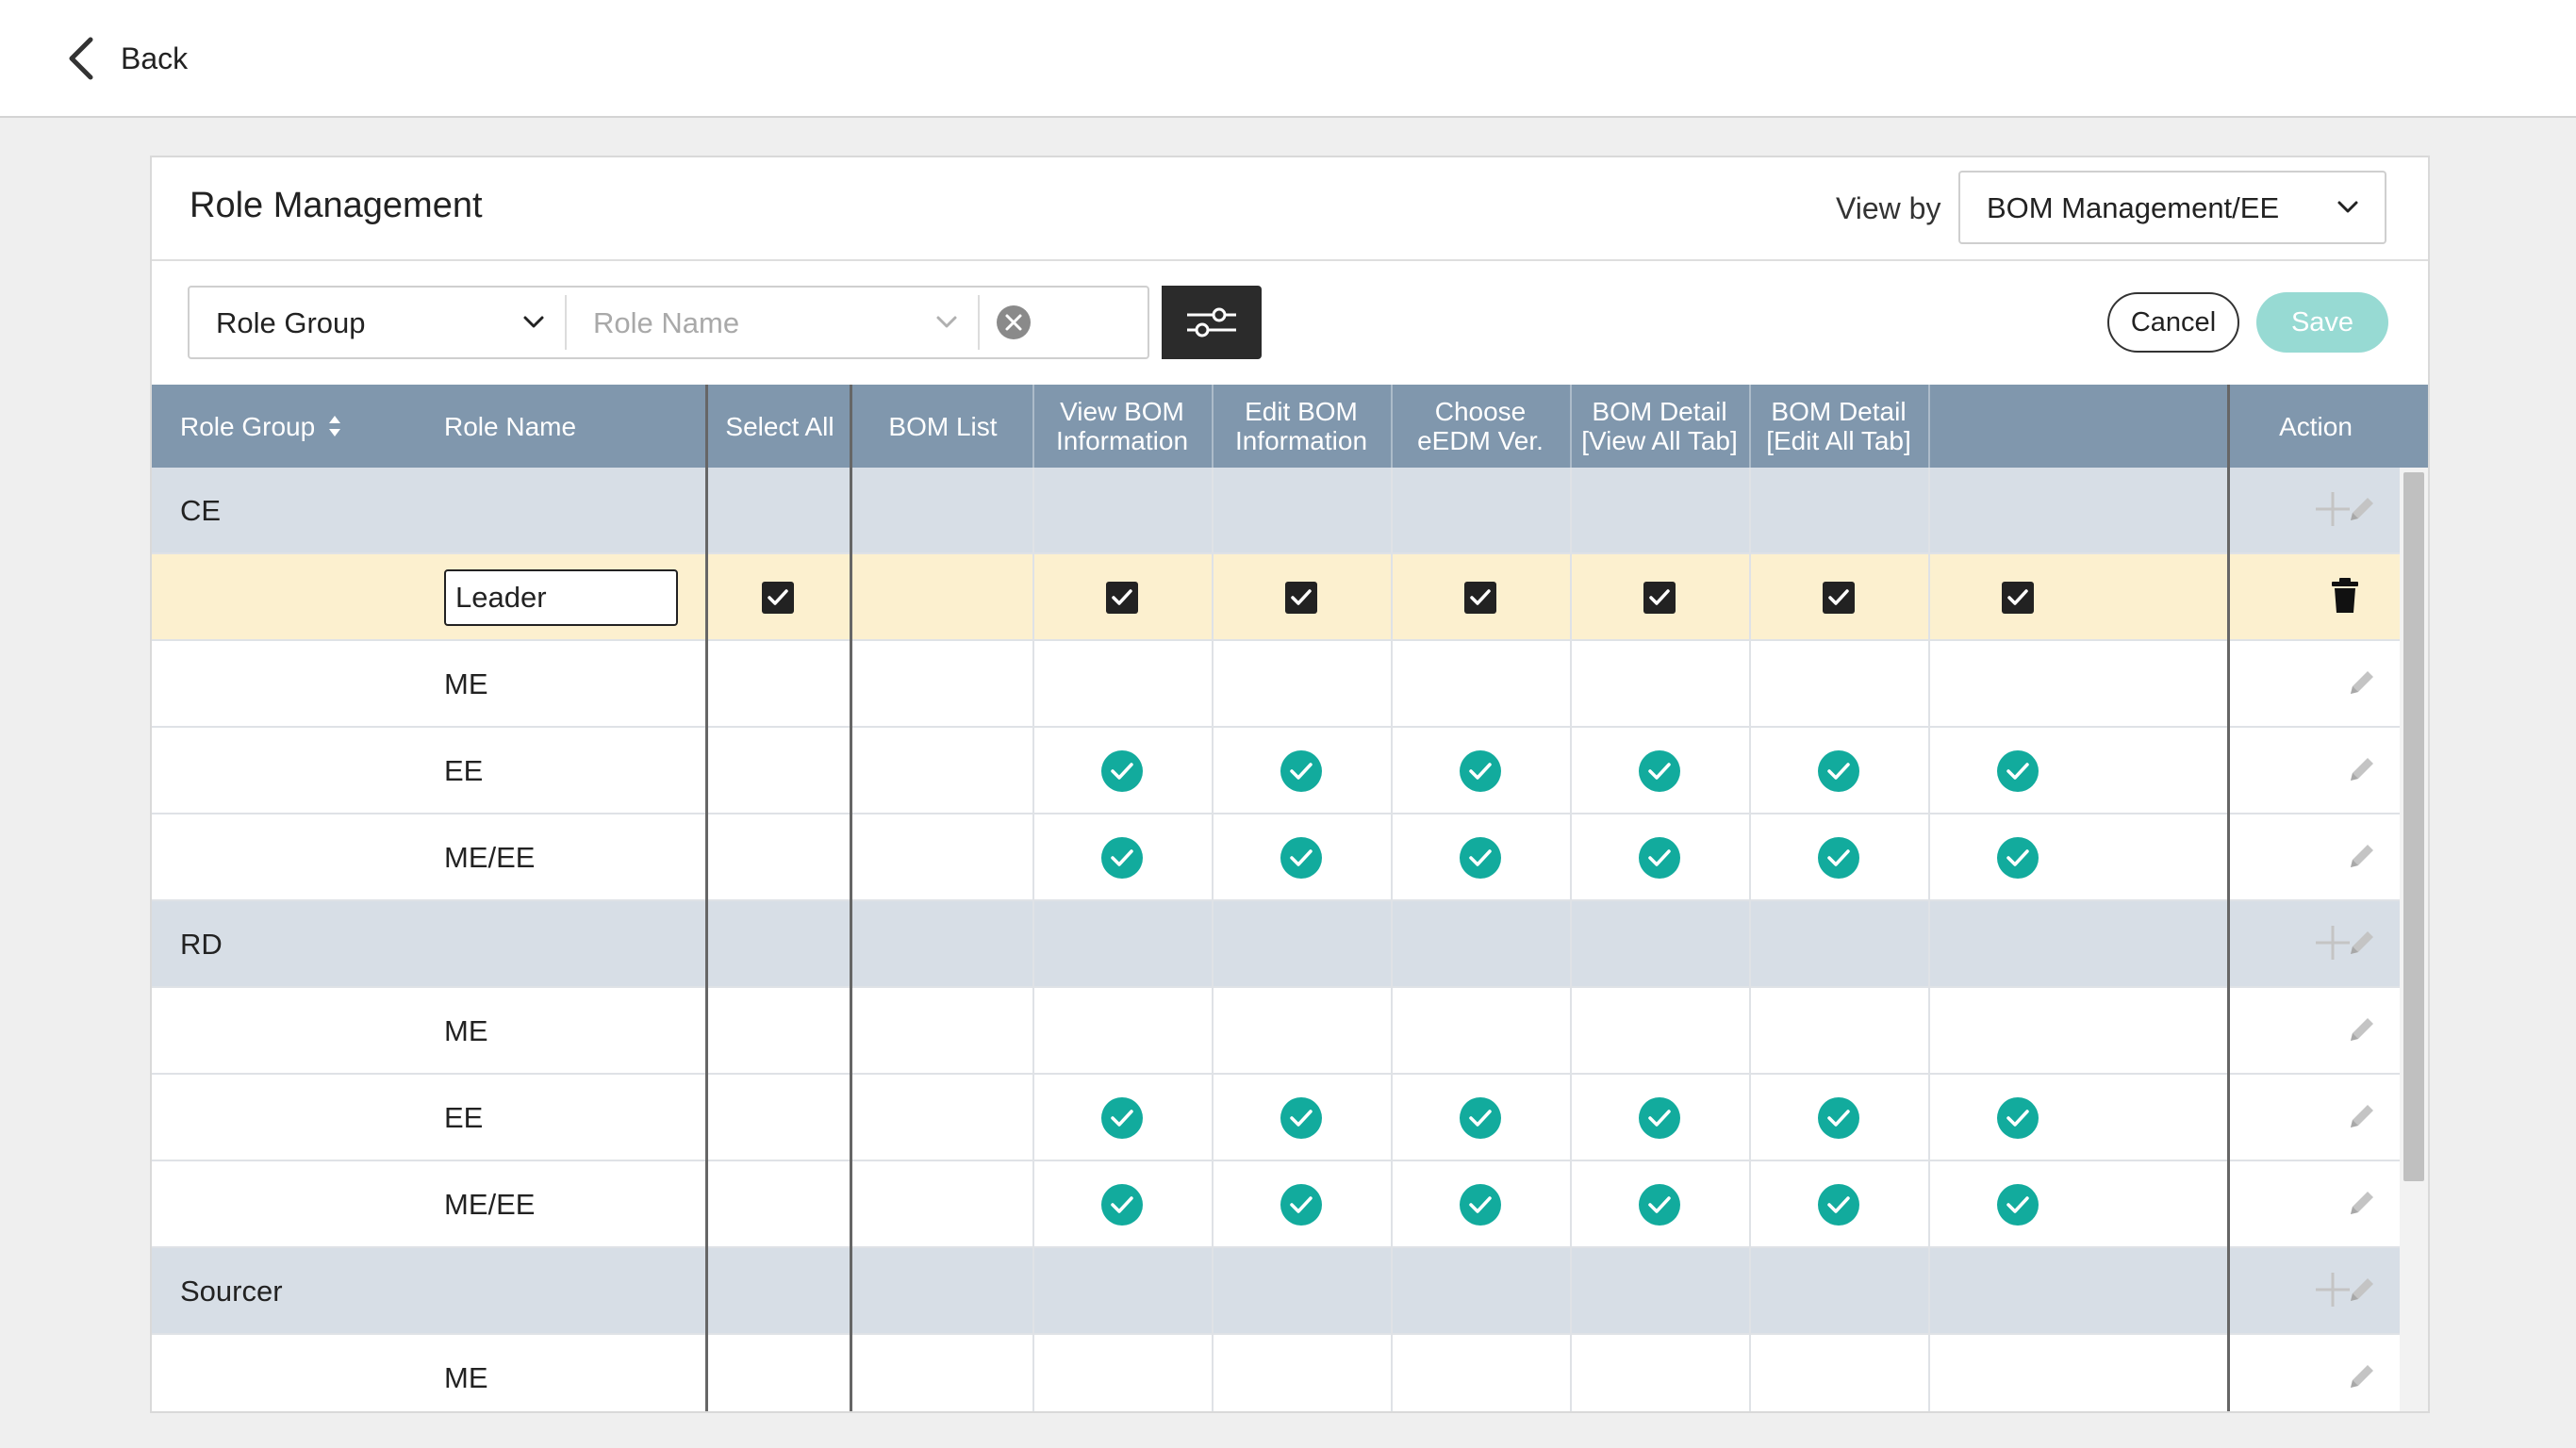  Describe the element at coordinates (779, 426) in the screenshot. I see `col-select-all: Select All` at that location.